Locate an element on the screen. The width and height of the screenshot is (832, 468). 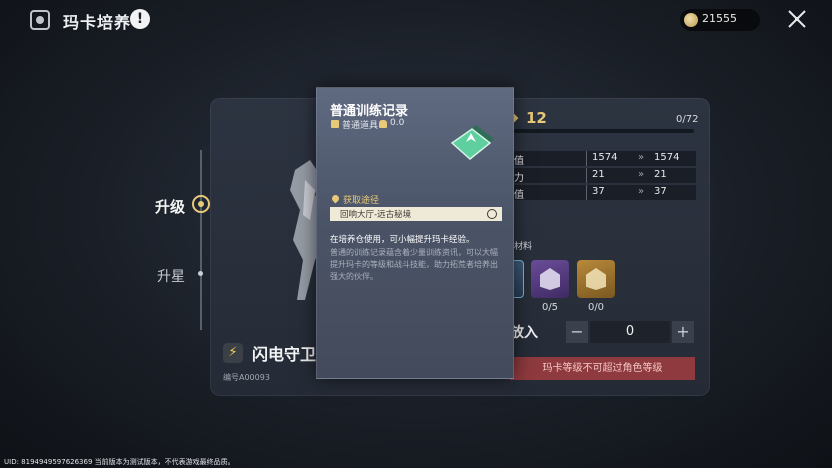
item-usage: 在培养仓使用，可小幅提升玛卡经验。 is located at coordinates (402, 240).